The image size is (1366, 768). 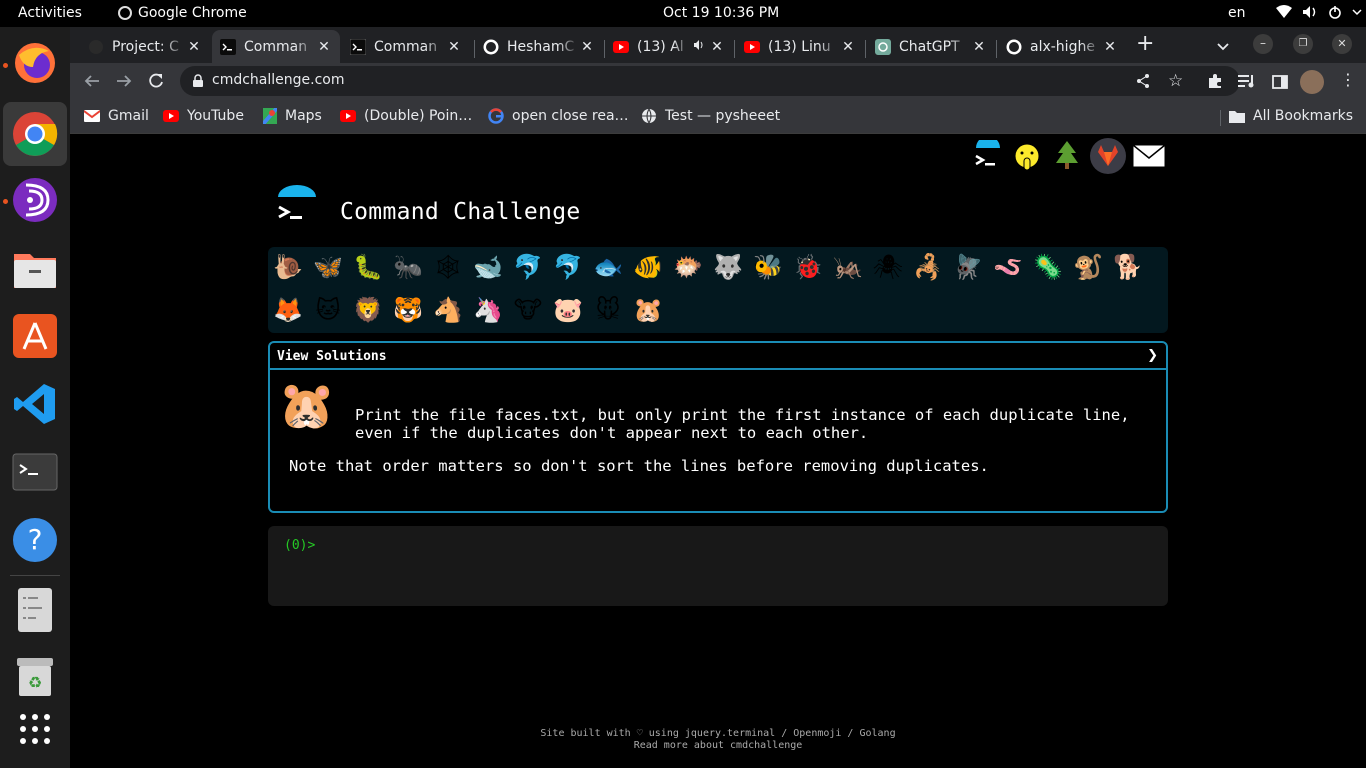 What do you see at coordinates (688, 267) in the screenshot?
I see `challenge-button: 🐡` at bounding box center [688, 267].